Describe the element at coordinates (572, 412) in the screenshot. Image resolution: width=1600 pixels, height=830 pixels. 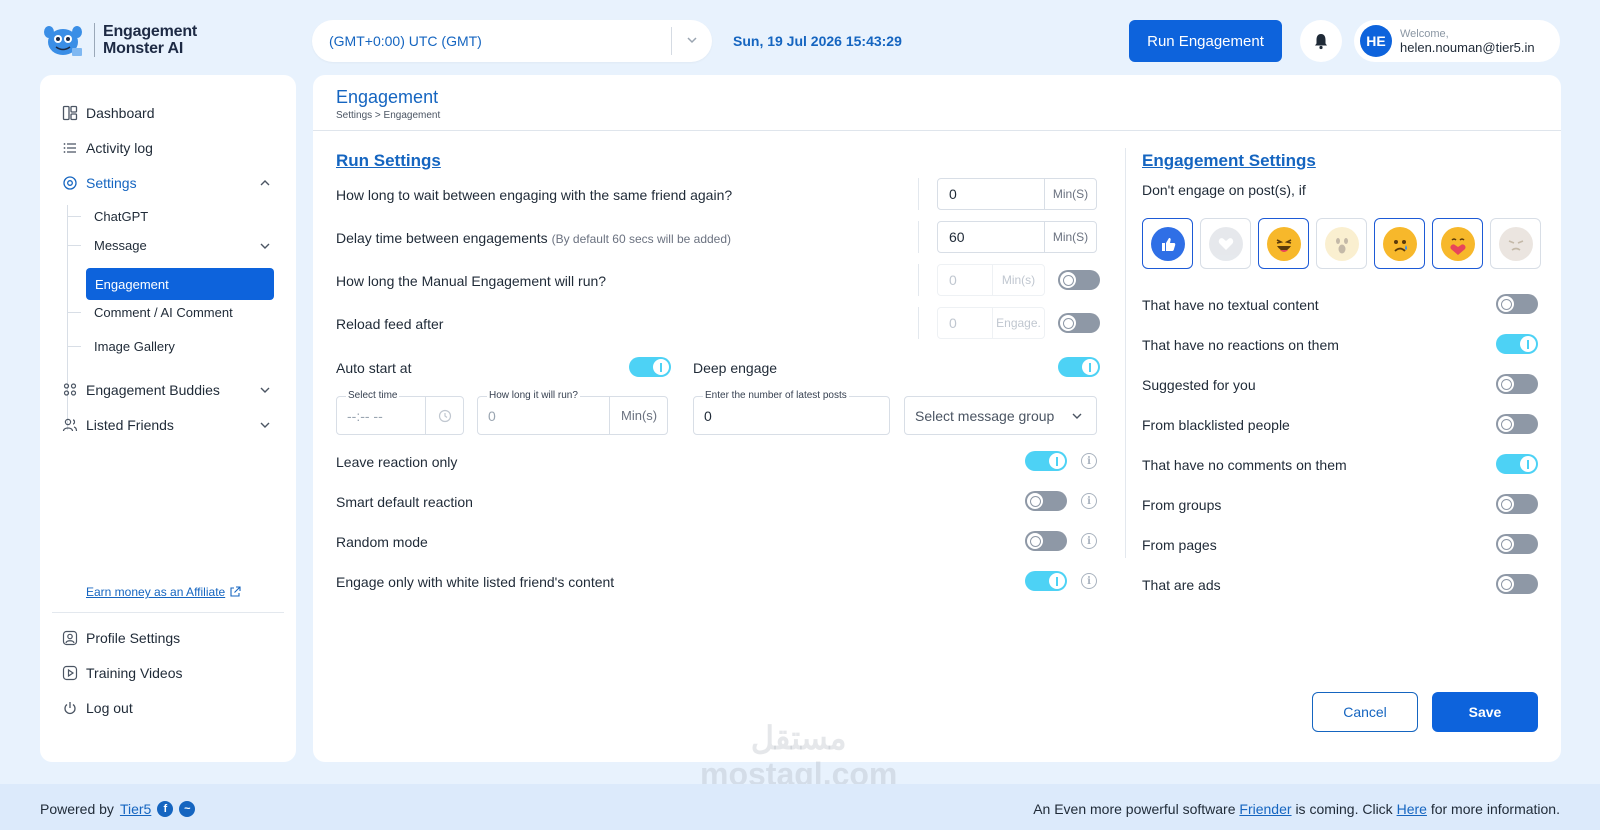
I see `run-length-field: How long it will run? 0 Min(s)` at that location.